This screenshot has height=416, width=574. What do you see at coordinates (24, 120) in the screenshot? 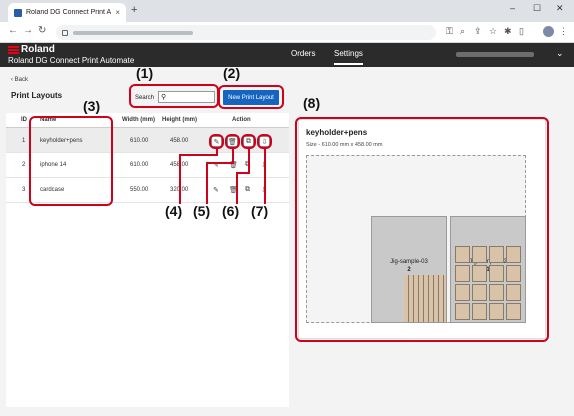
I see `header-id: ID` at bounding box center [24, 120].